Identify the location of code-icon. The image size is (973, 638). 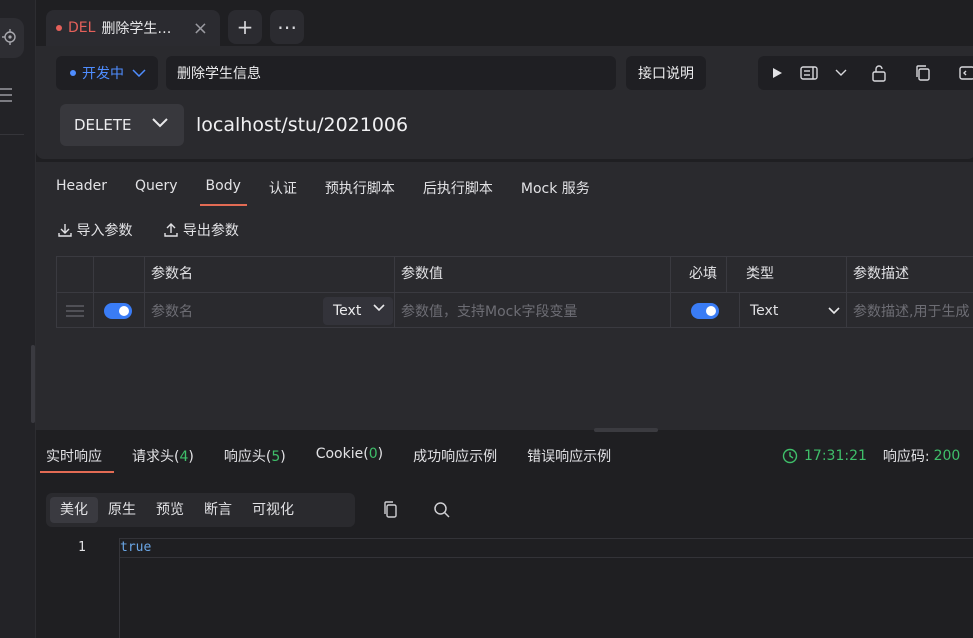
(965, 73).